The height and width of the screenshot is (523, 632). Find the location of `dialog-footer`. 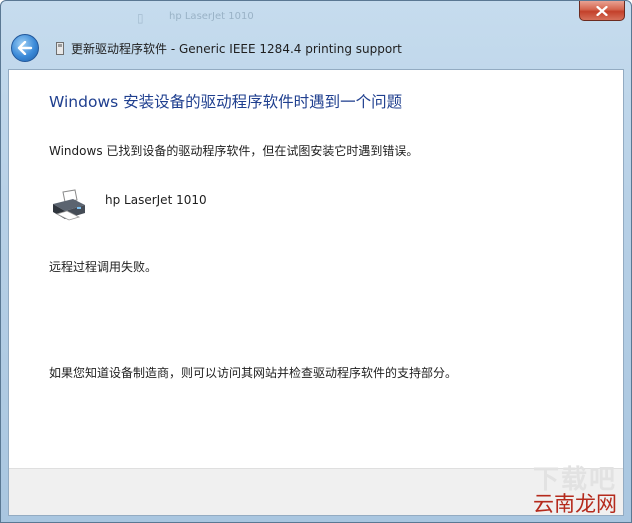

dialog-footer is located at coordinates (316, 491).